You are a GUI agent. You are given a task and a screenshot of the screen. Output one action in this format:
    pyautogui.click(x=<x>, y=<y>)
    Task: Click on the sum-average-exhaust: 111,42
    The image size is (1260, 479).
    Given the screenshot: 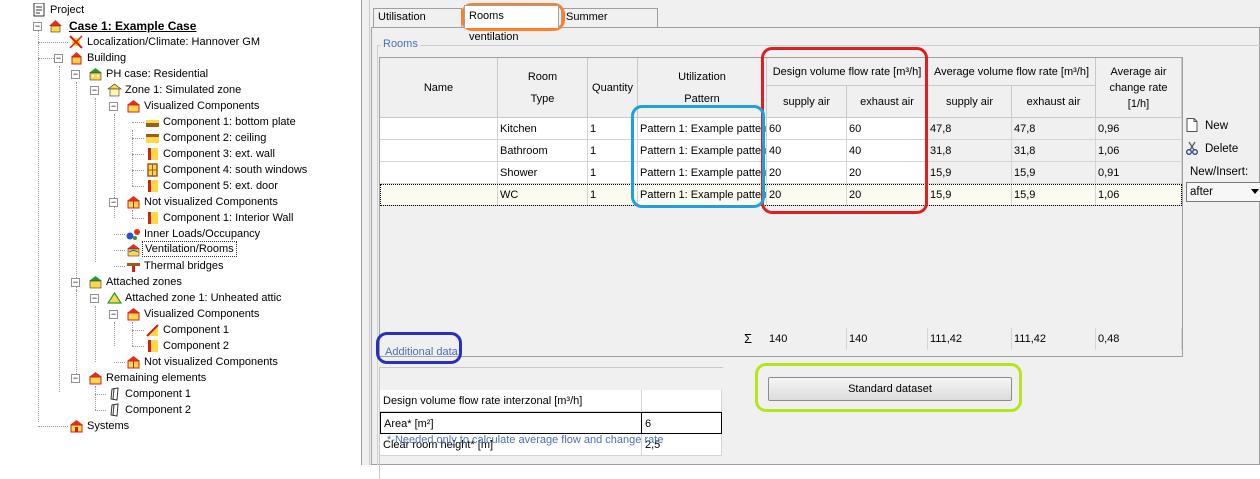 What is the action you would take?
    pyautogui.click(x=1054, y=339)
    